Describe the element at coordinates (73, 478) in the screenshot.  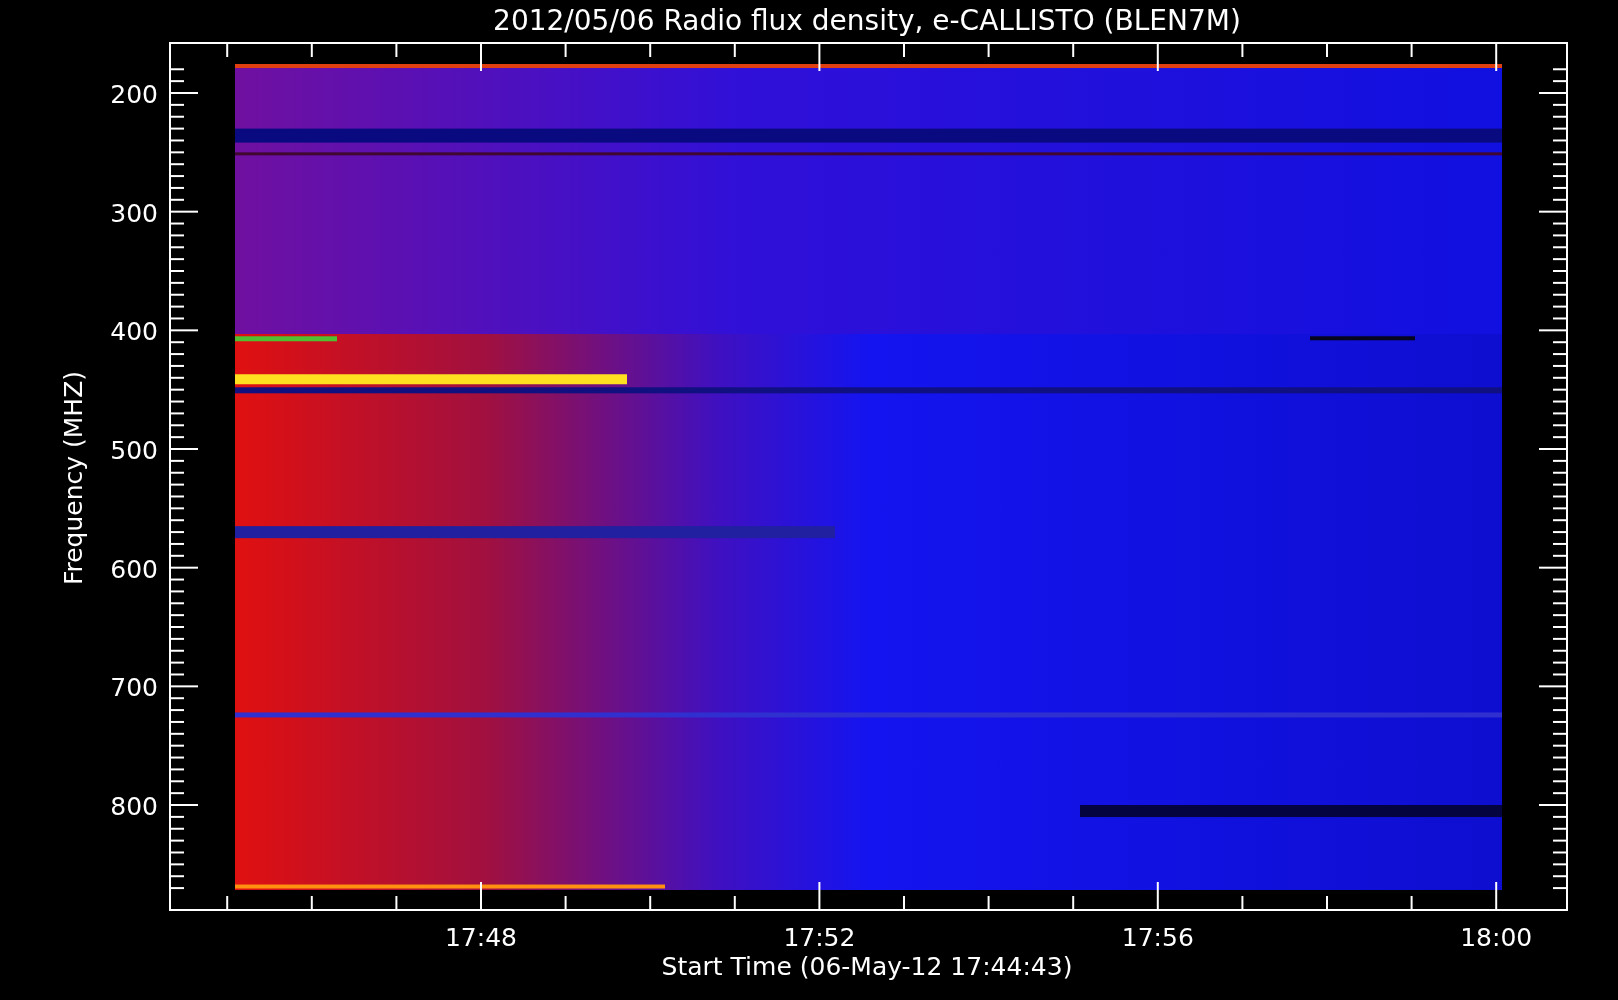
I see `y-axis-label: Frequency (MHZ)` at that location.